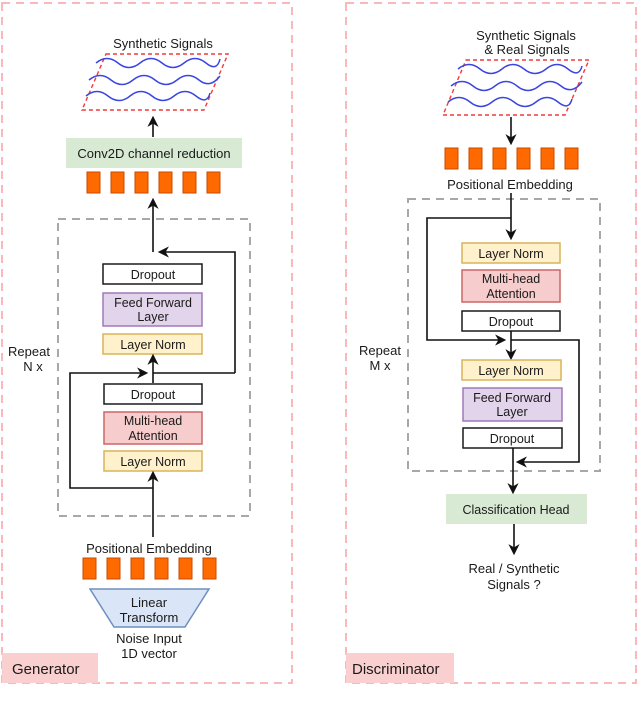 Image resolution: width=640 pixels, height=717 pixels. I want to click on linear-transform-label-2: Transform, so click(149, 617).